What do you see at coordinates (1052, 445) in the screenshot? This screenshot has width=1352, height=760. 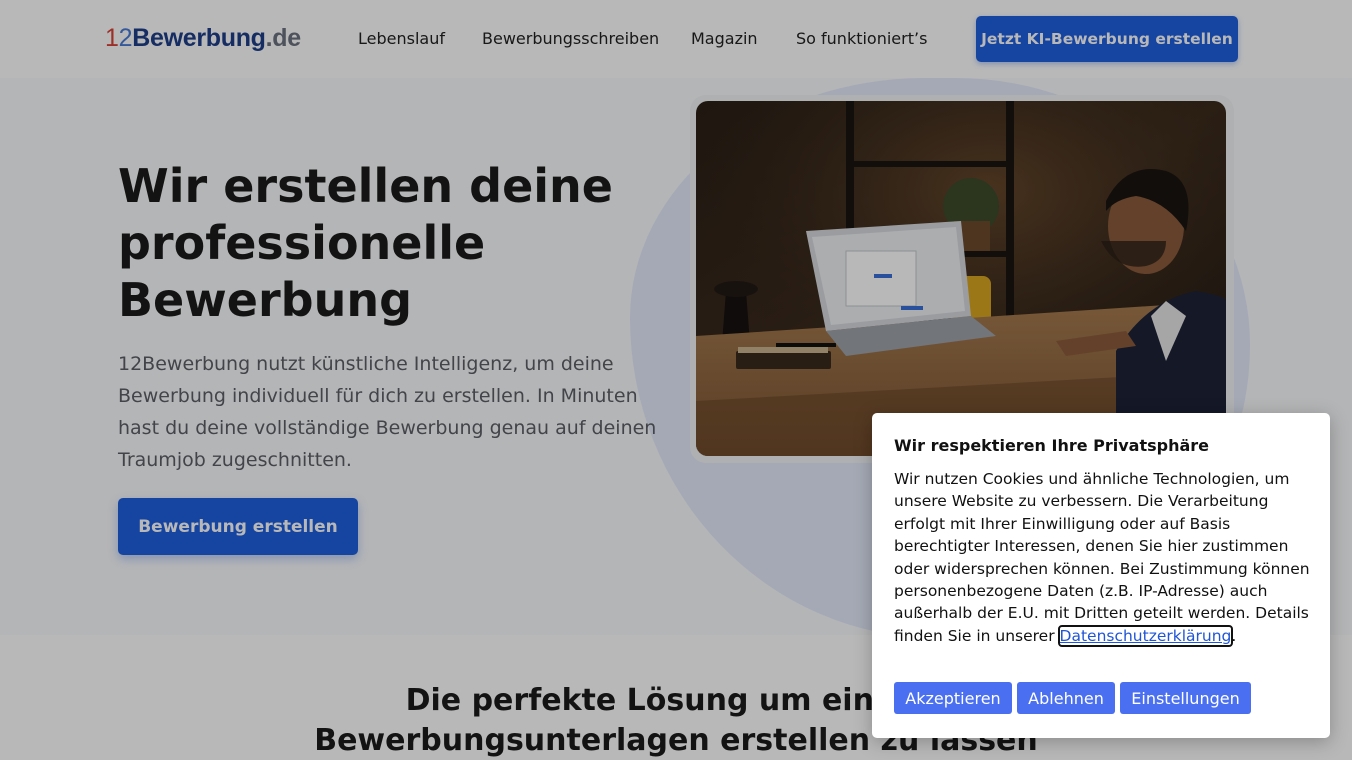 I see `cookie-dialog-title: Wir respektieren Ihre Privatsphäre` at bounding box center [1052, 445].